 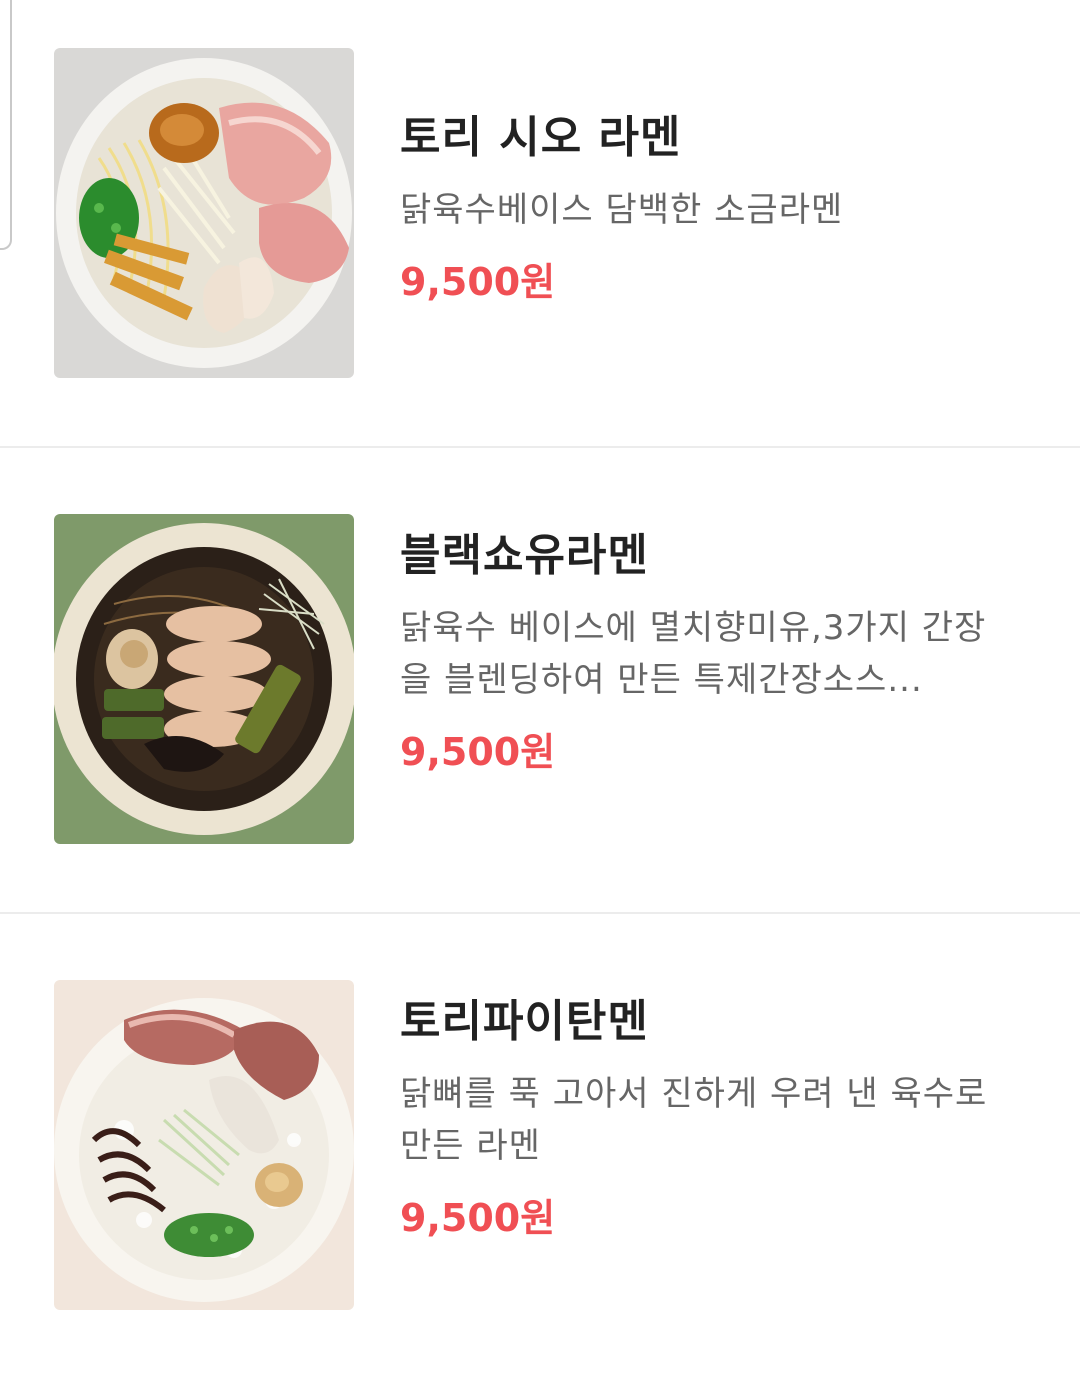 What do you see at coordinates (204, 1145) in the screenshot?
I see `paitan-ramen-photo` at bounding box center [204, 1145].